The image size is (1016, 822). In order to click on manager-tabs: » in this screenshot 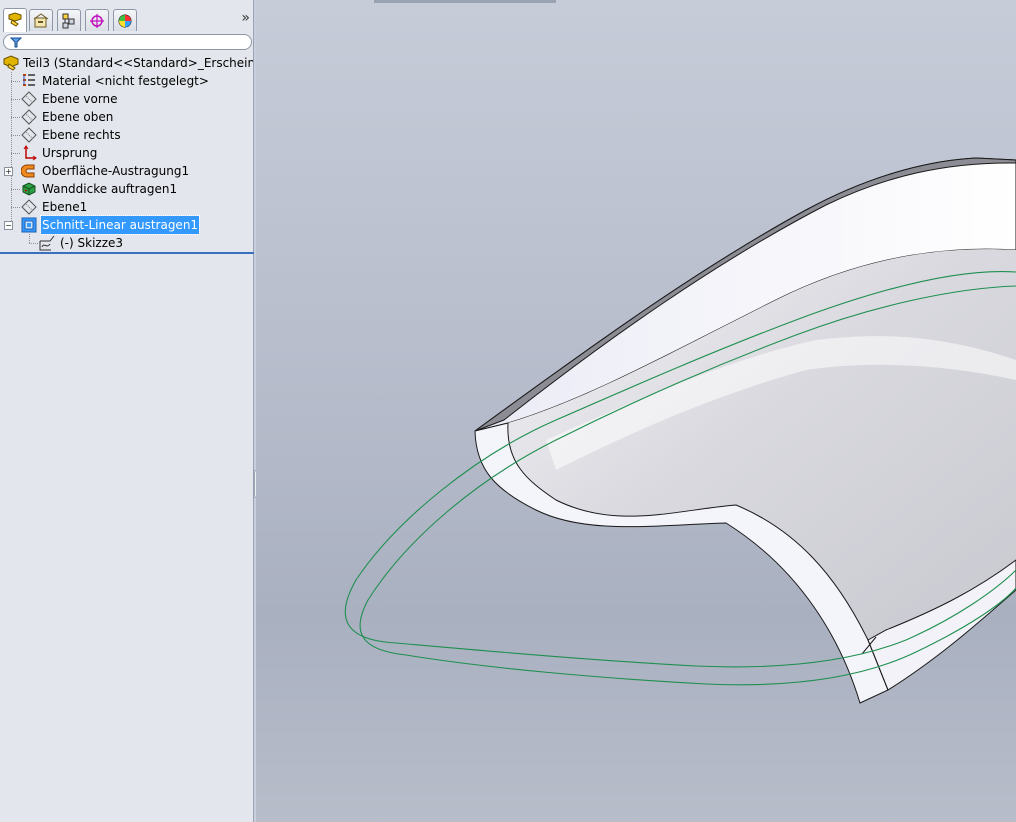, I will do `click(127, 16)`.